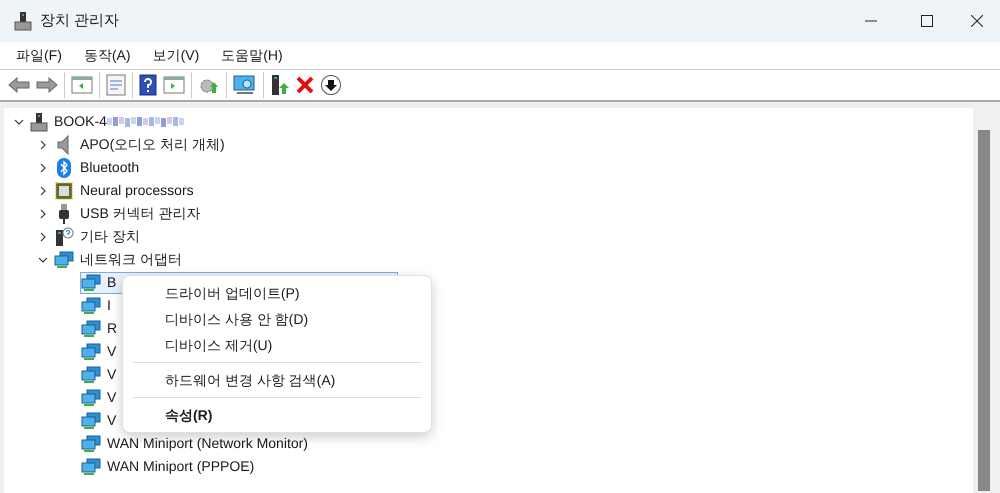 This screenshot has height=493, width=1000. Describe the element at coordinates (331, 85) in the screenshot. I see `down-arrow-circle-icon` at that location.